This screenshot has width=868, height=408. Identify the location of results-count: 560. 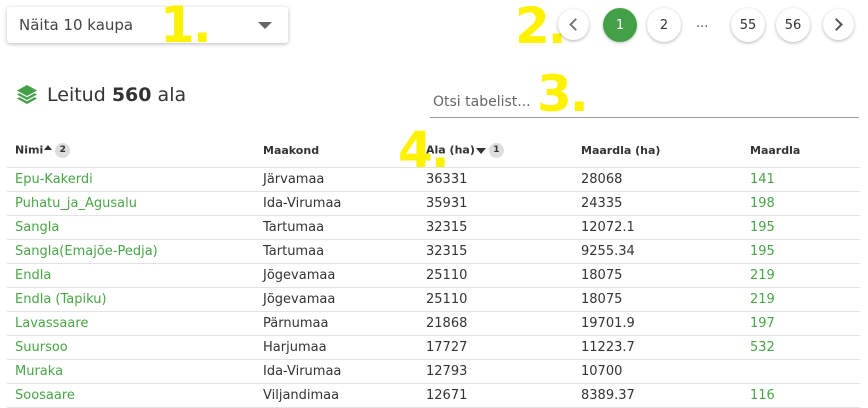
(131, 95).